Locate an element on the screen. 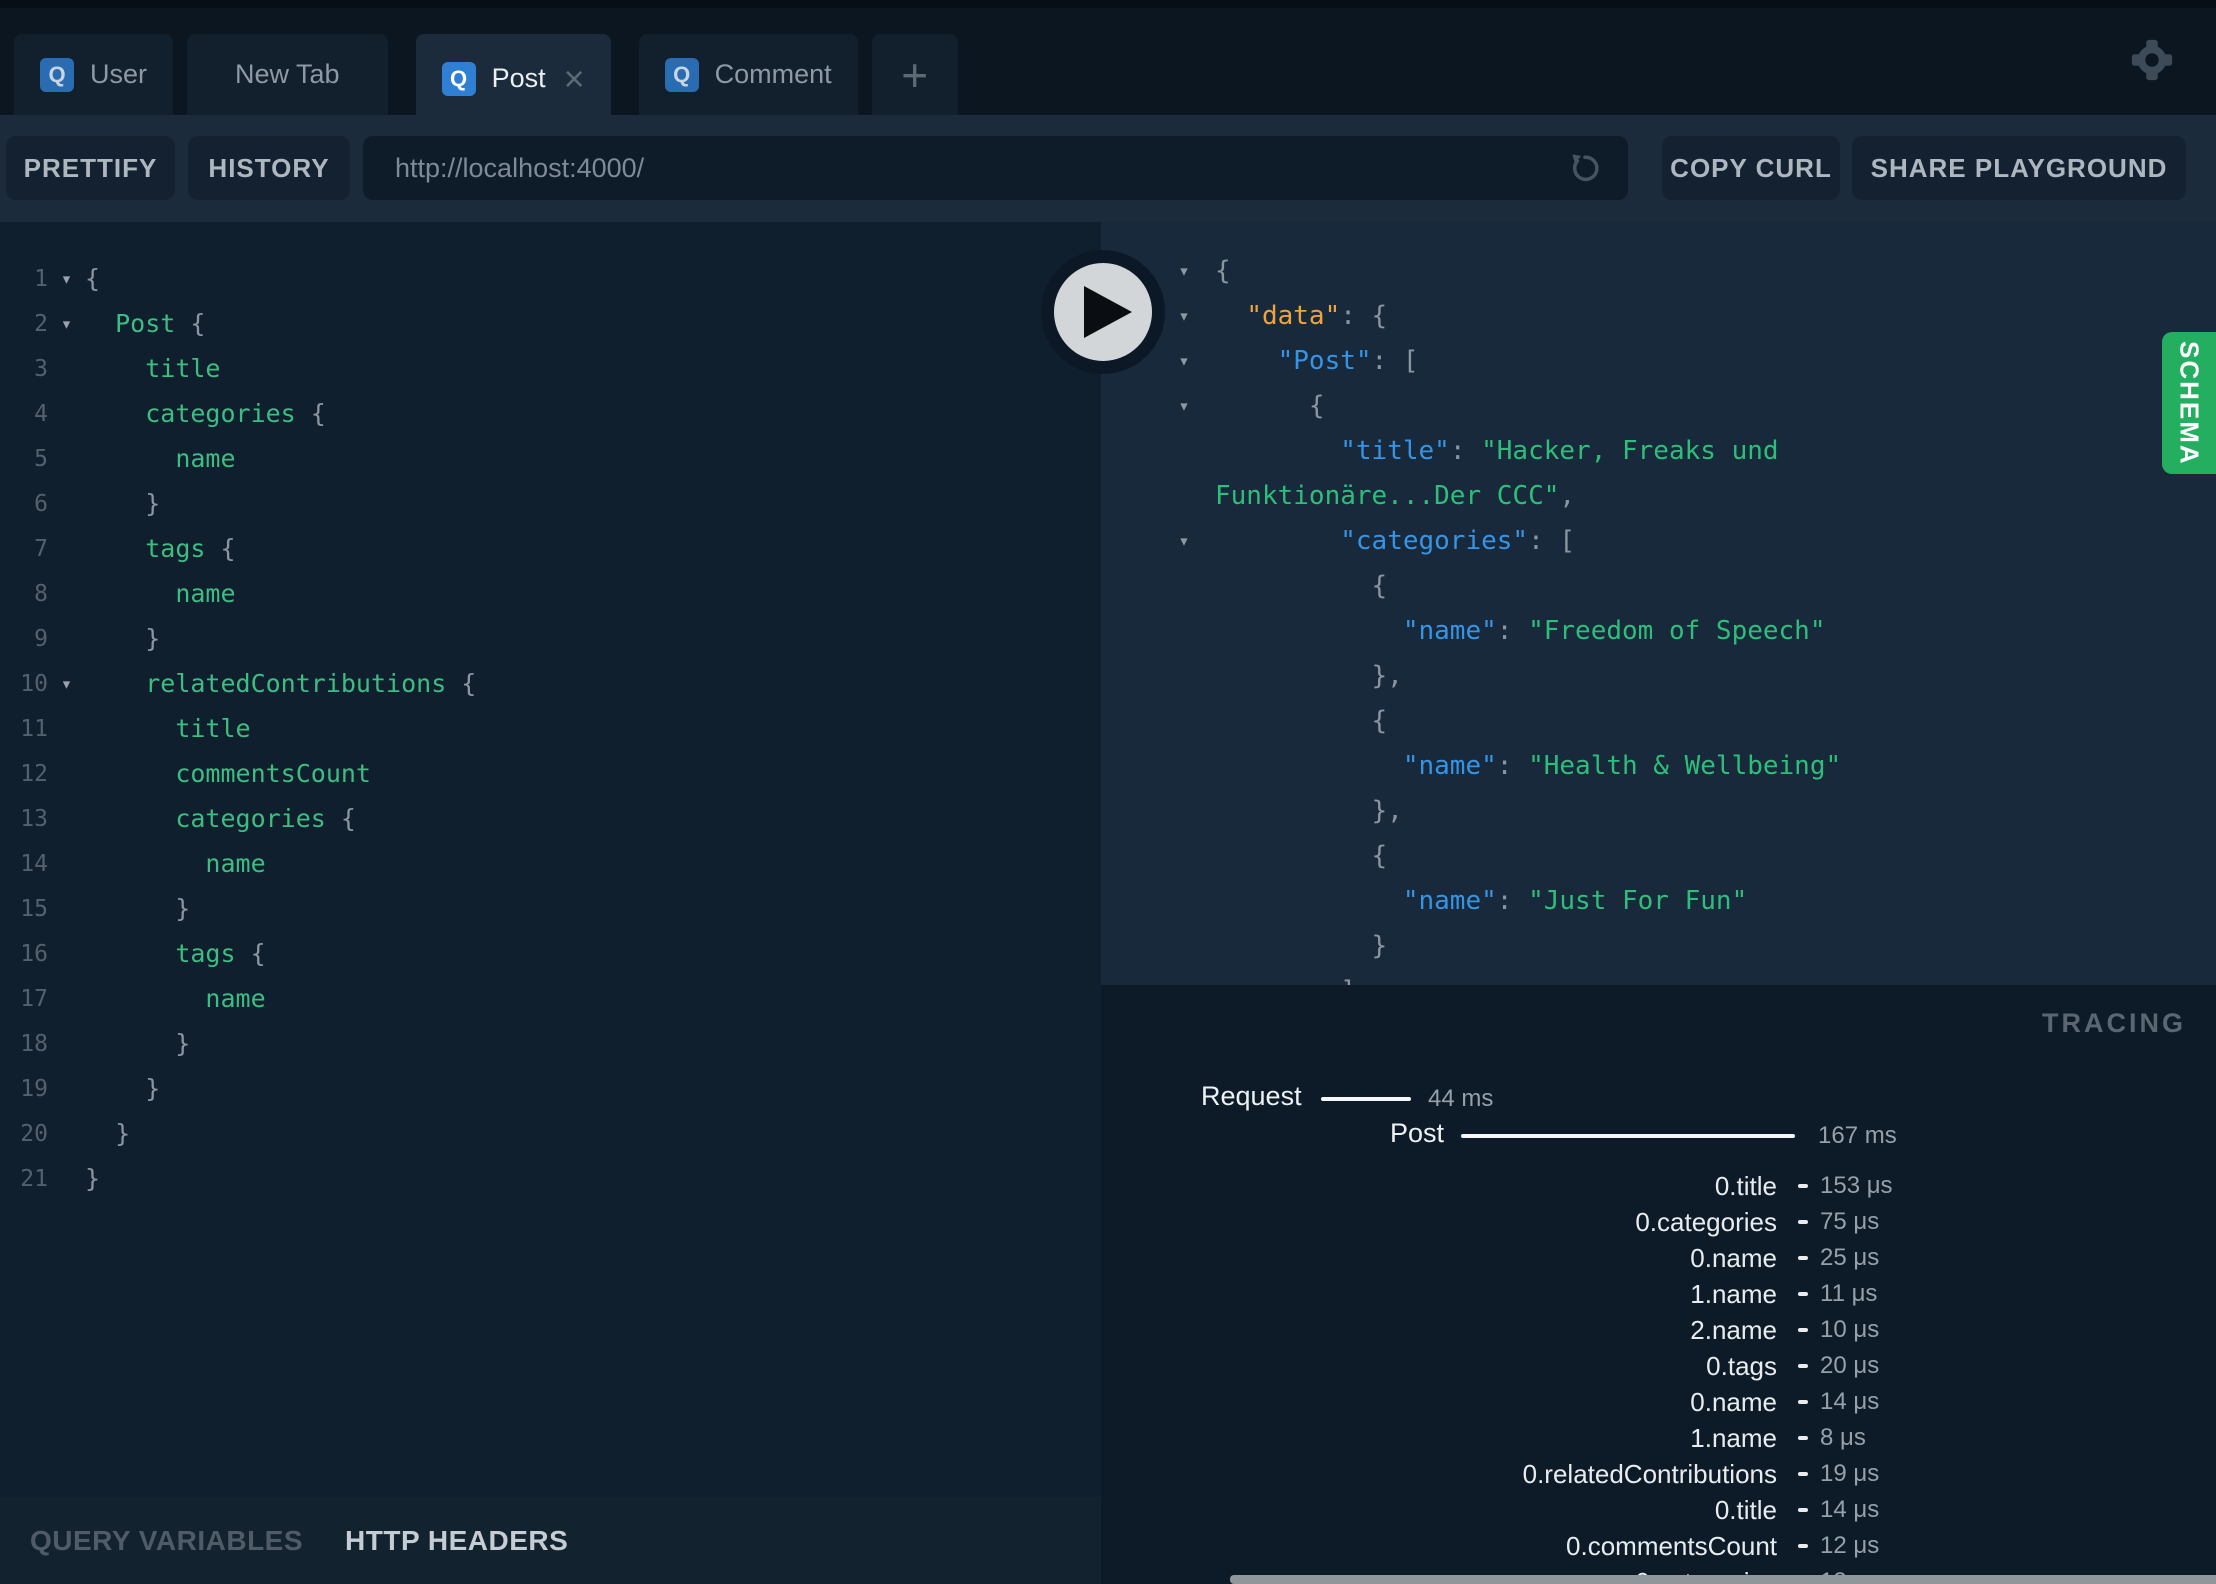 The height and width of the screenshot is (1584, 2216). line-number: 11 is located at coordinates (34, 728).